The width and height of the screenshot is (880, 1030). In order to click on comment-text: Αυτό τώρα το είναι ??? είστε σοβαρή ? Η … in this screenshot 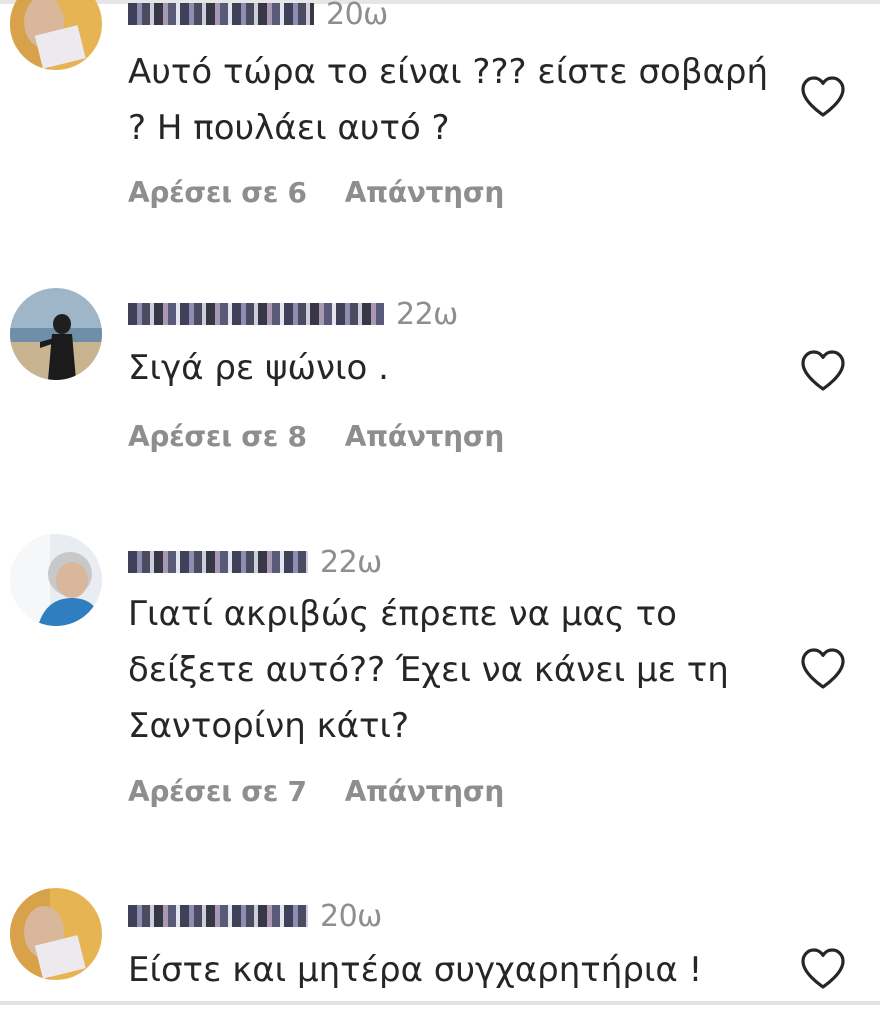, I will do `click(448, 100)`.